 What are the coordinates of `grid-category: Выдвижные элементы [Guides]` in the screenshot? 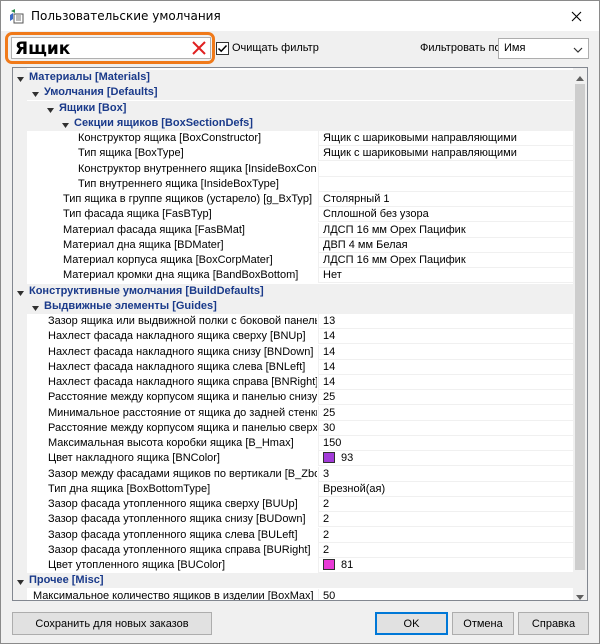 It's located at (293, 306).